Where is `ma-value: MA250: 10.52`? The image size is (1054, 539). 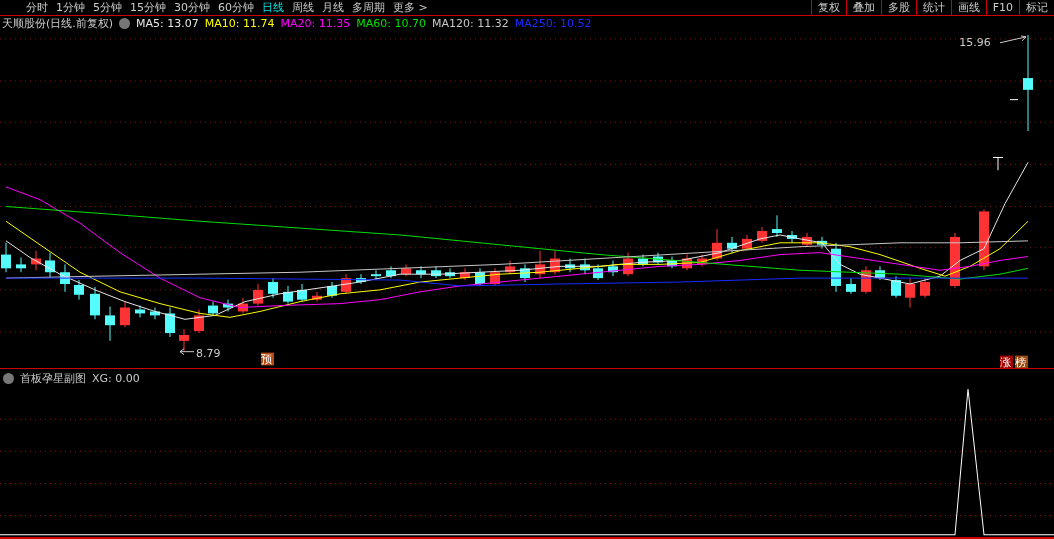 ma-value: MA250: 10.52 is located at coordinates (553, 23).